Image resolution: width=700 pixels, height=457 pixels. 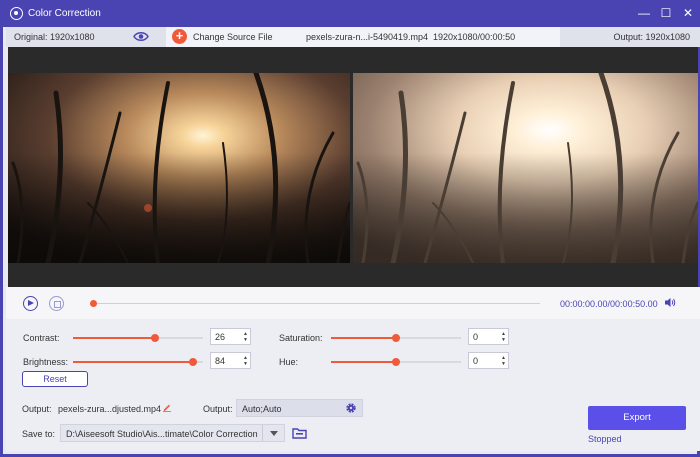 I want to click on contrast-label: Contrast:, so click(x=41, y=338).